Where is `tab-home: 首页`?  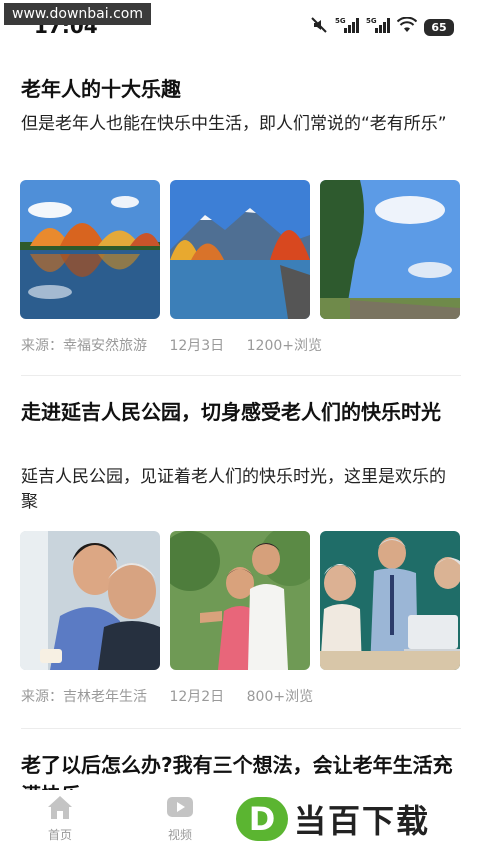 tab-home: 首页 is located at coordinates (60, 818).